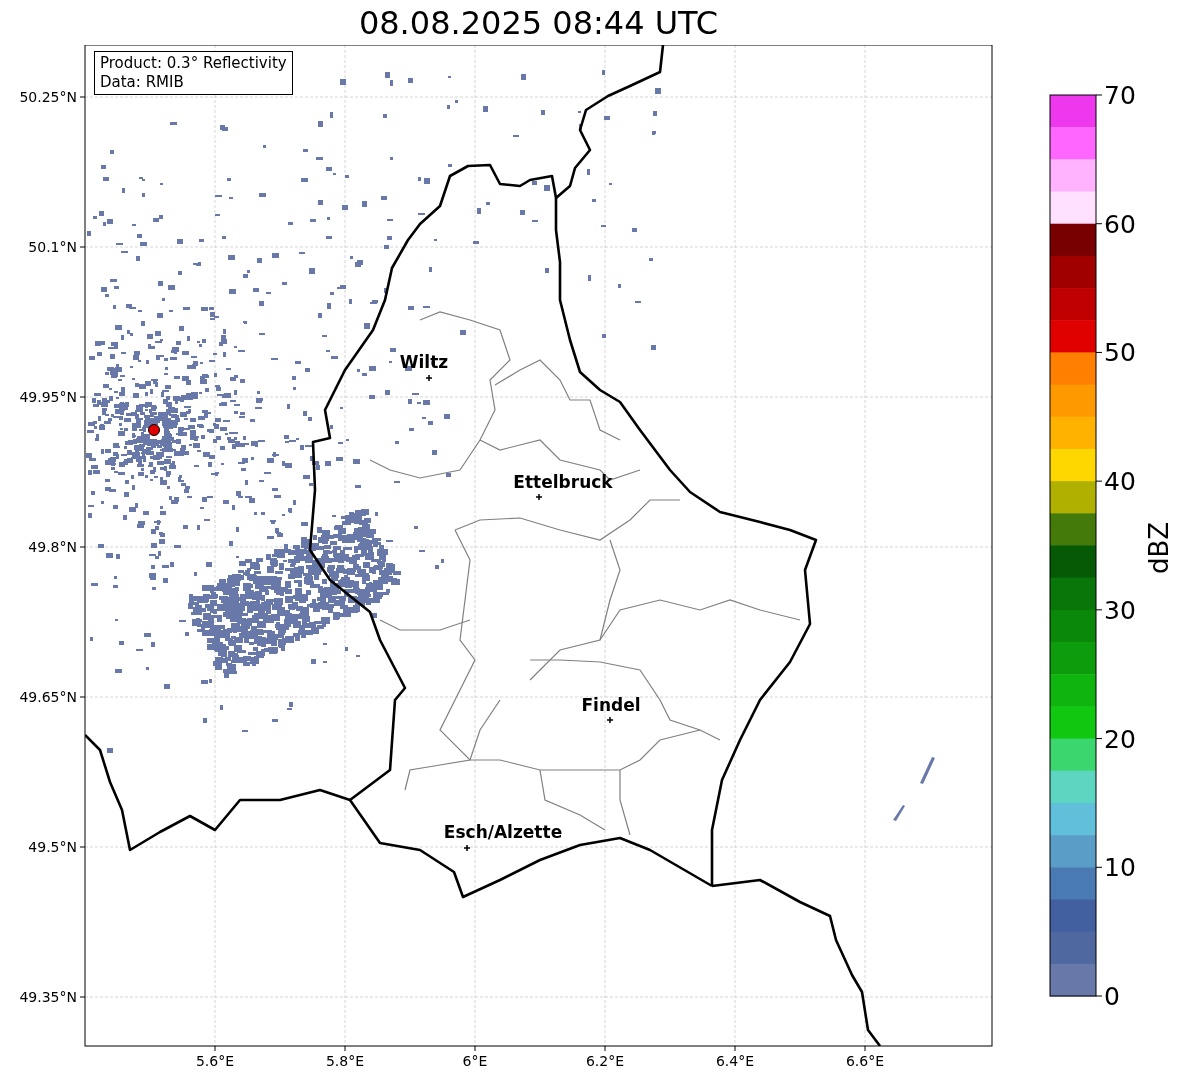 The width and height of the screenshot is (1184, 1081). Describe the element at coordinates (1120, 353) in the screenshot. I see `colorbar-tick-label: 50` at that location.